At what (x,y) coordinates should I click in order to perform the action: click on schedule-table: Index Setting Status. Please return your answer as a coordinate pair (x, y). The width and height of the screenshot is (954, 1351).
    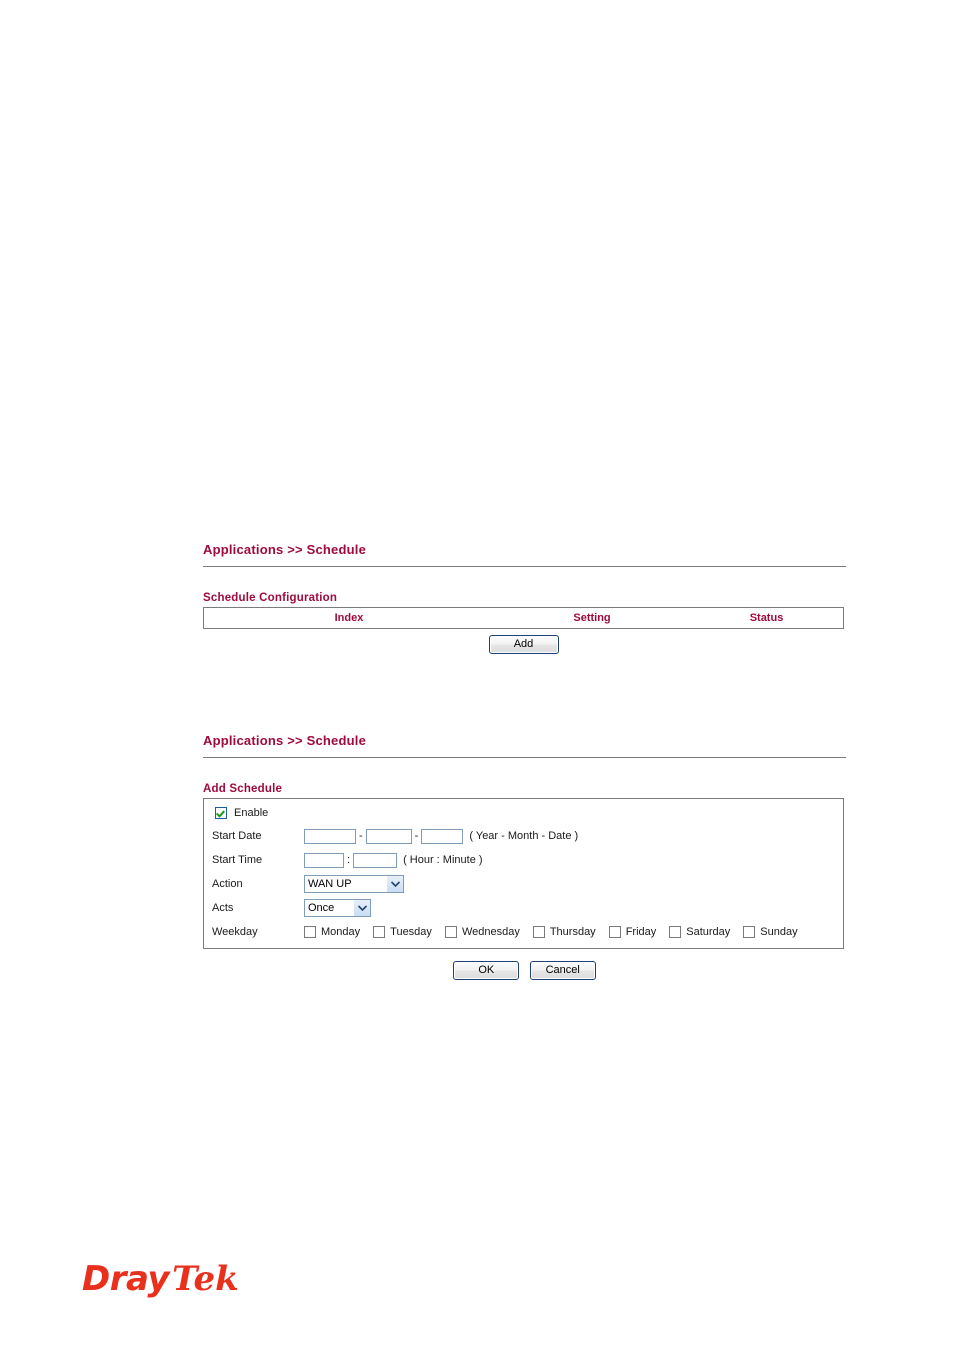
    Looking at the image, I should click on (523, 618).